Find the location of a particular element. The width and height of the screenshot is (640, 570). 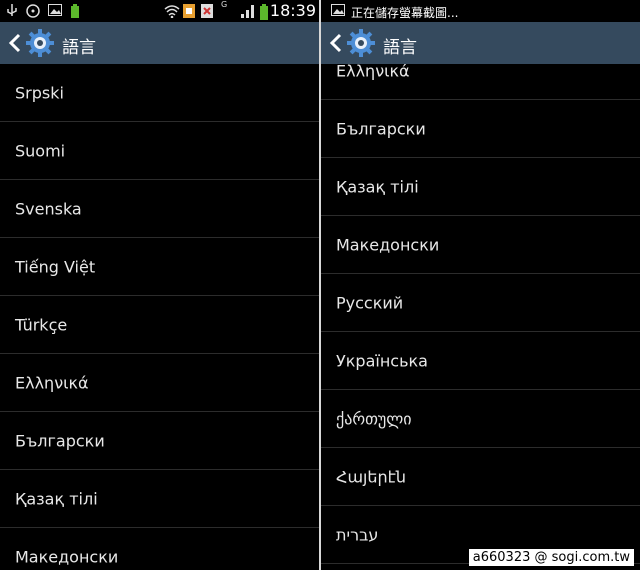

language-label: Suomi is located at coordinates (40, 150).